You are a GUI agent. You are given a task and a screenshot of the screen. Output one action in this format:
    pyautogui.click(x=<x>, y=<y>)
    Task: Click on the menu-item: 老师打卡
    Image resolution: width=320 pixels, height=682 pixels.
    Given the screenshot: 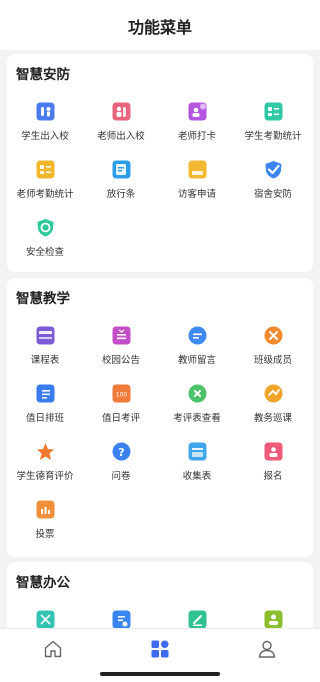 What is the action you would take?
    pyautogui.click(x=197, y=121)
    